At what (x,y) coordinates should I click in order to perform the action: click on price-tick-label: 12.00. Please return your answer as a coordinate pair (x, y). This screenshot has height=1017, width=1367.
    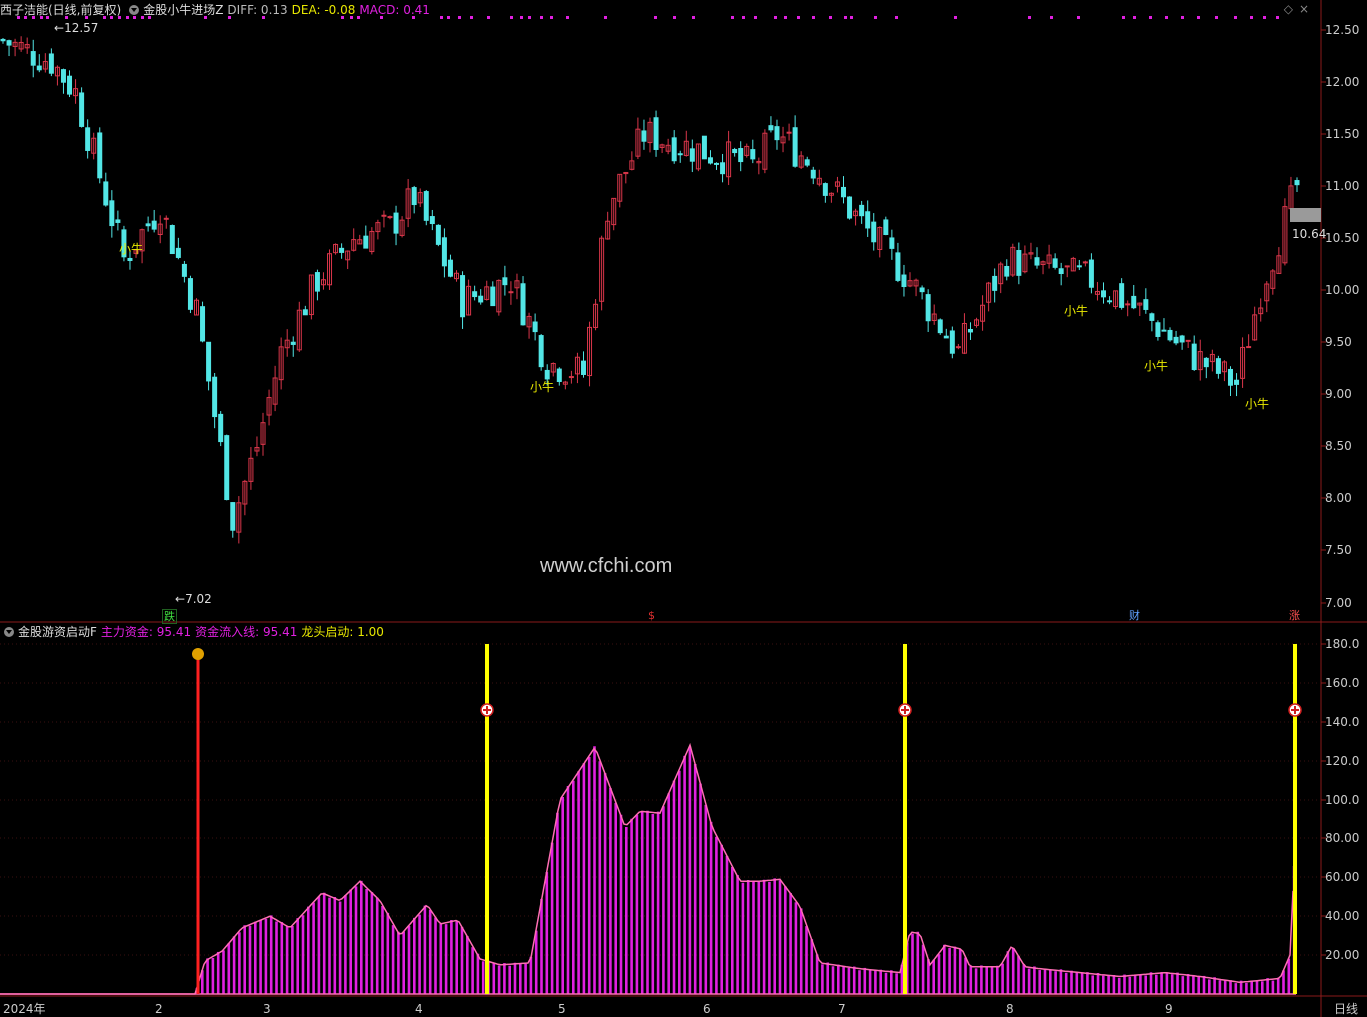
    Looking at the image, I should click on (1342, 82).